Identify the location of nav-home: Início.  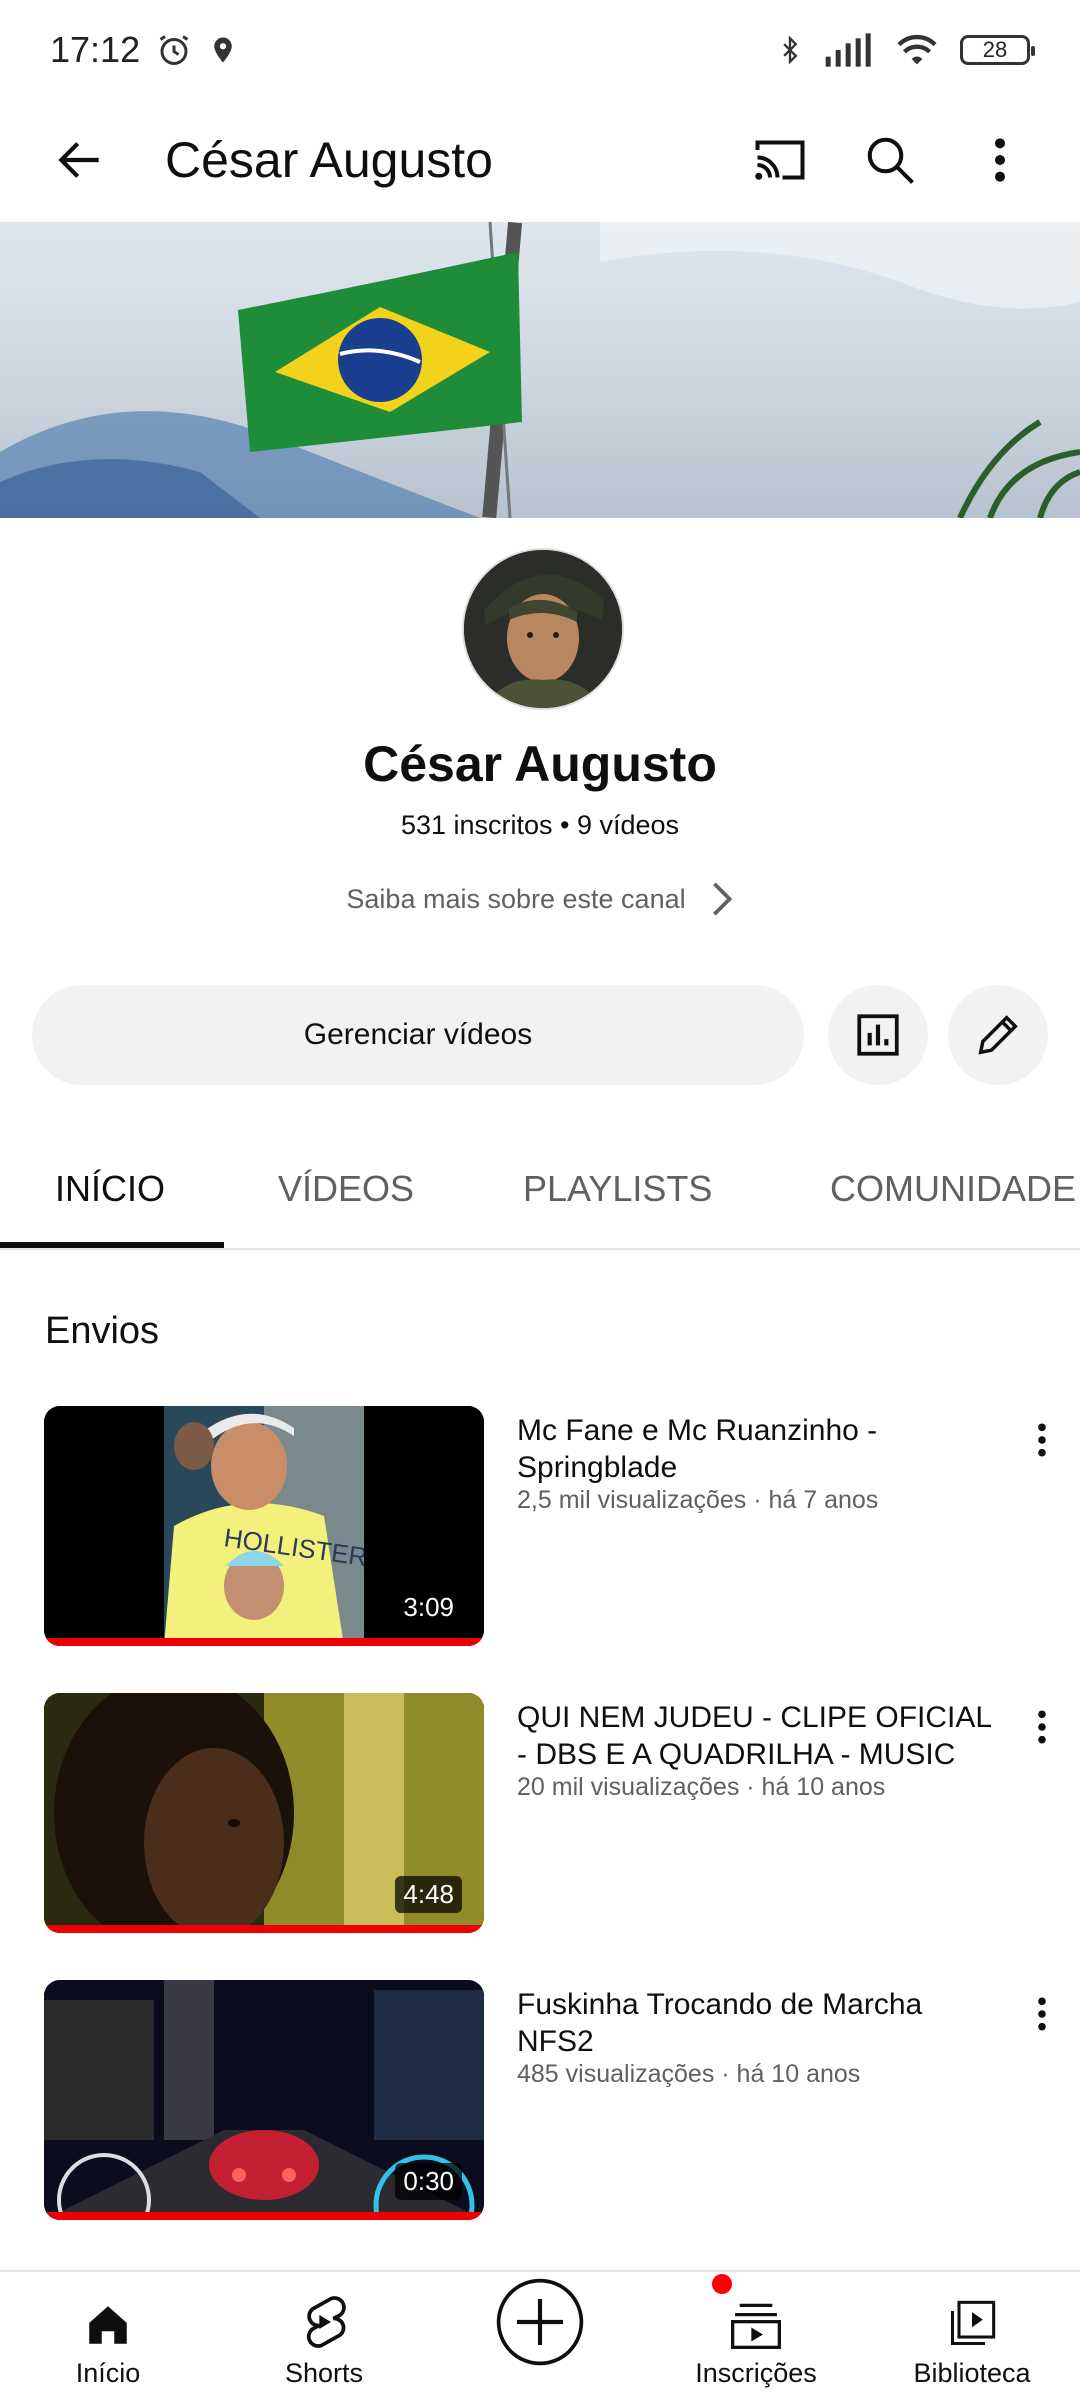
(108, 2337).